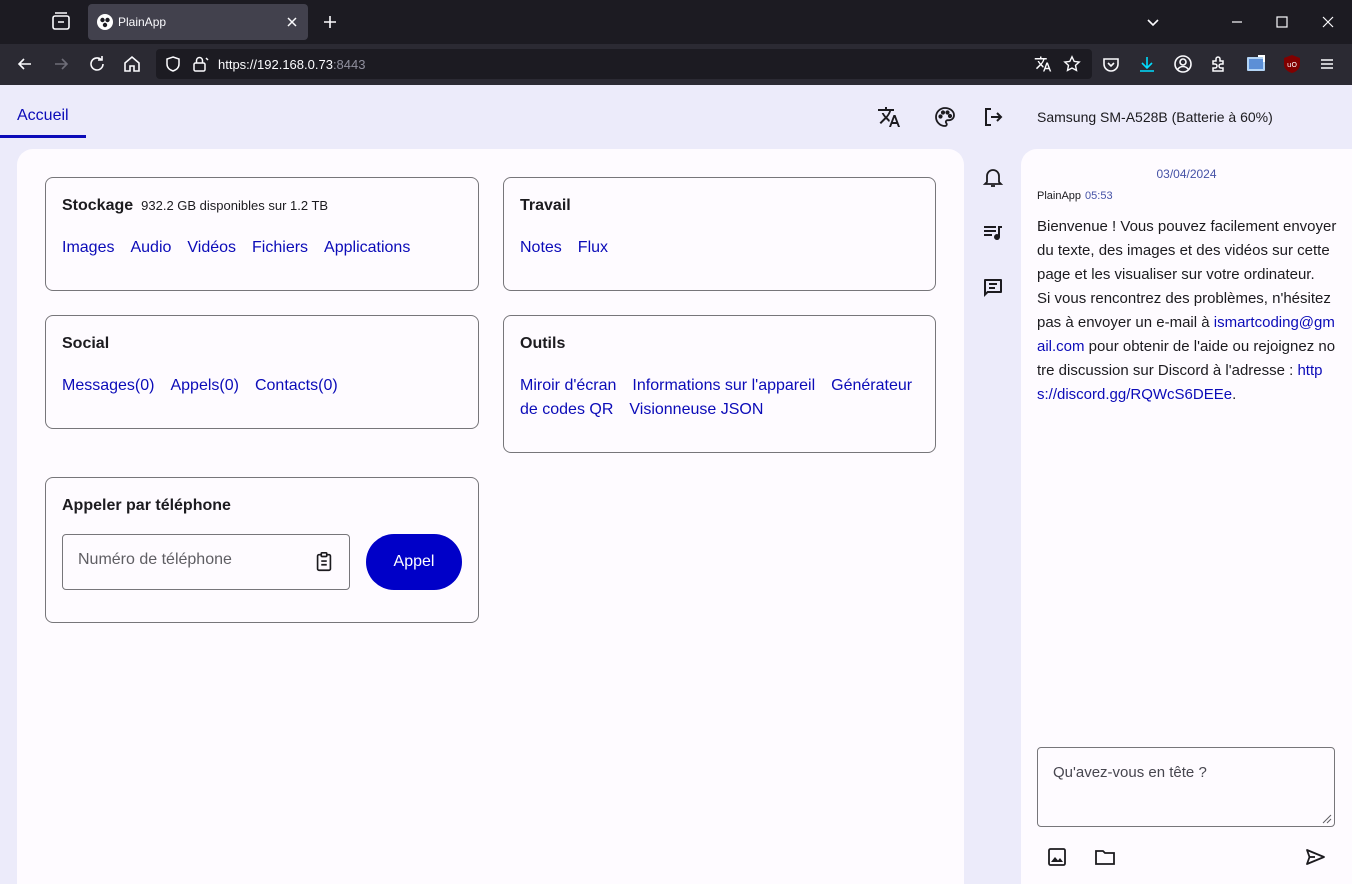  Describe the element at coordinates (1327, 64) in the screenshot. I see `menu-hamburger-icon` at that location.